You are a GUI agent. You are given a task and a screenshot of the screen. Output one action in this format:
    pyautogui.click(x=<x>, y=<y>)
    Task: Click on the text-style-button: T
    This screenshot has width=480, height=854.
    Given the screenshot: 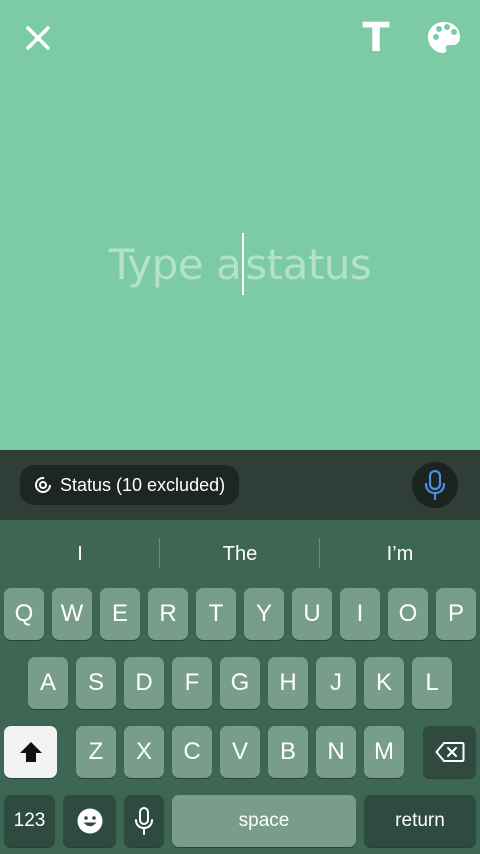 What is the action you would take?
    pyautogui.click(x=376, y=38)
    